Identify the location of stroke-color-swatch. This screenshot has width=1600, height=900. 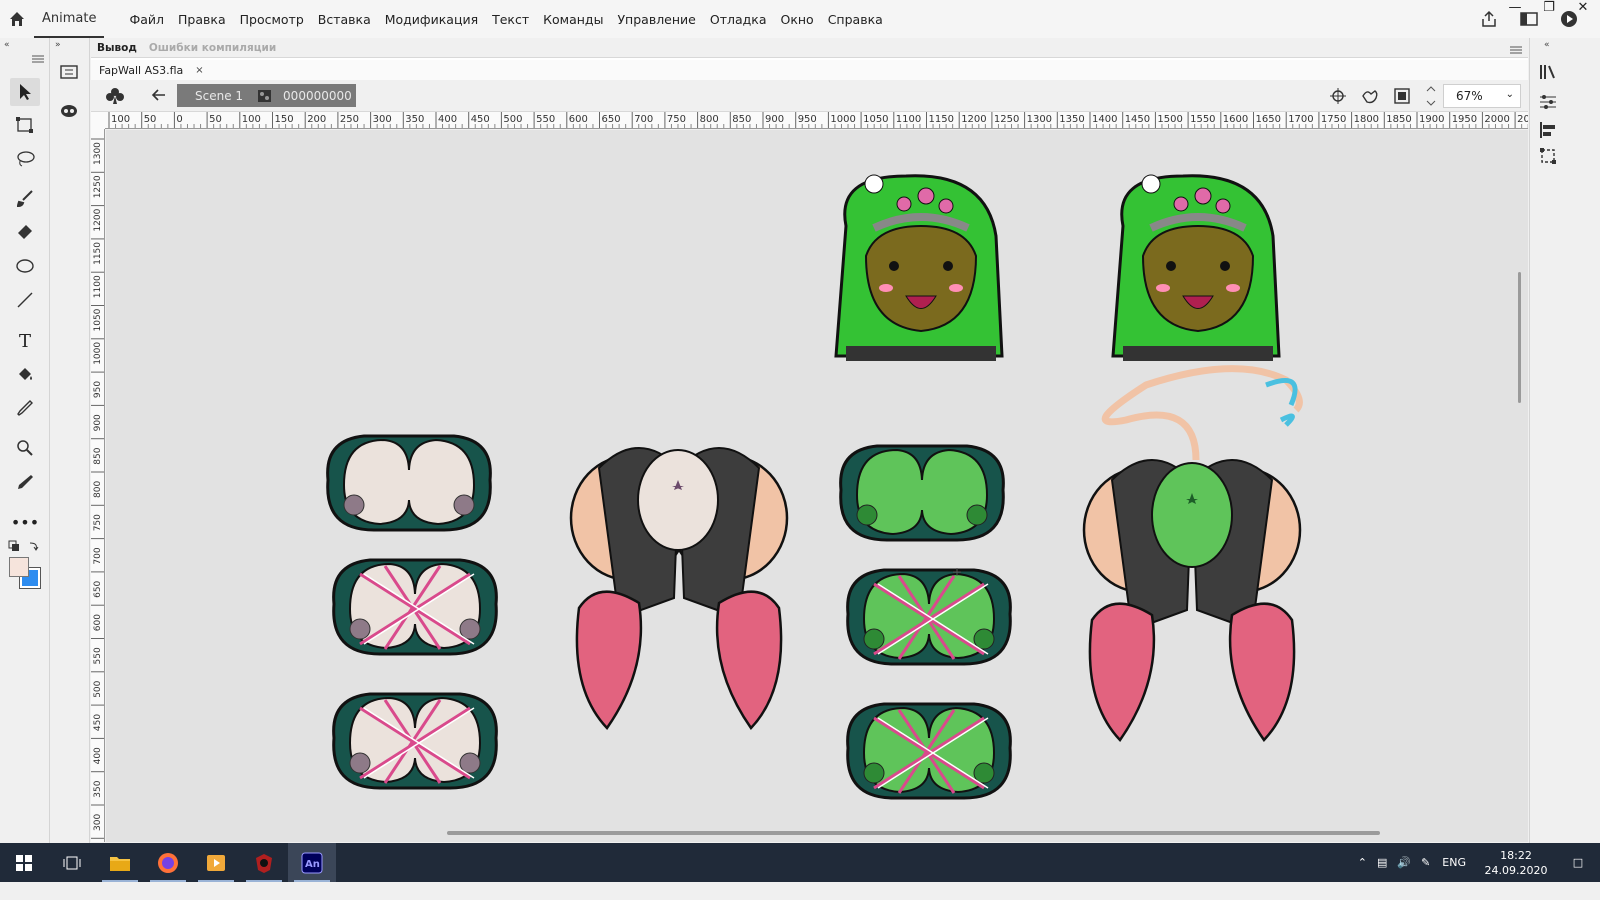
(19, 567).